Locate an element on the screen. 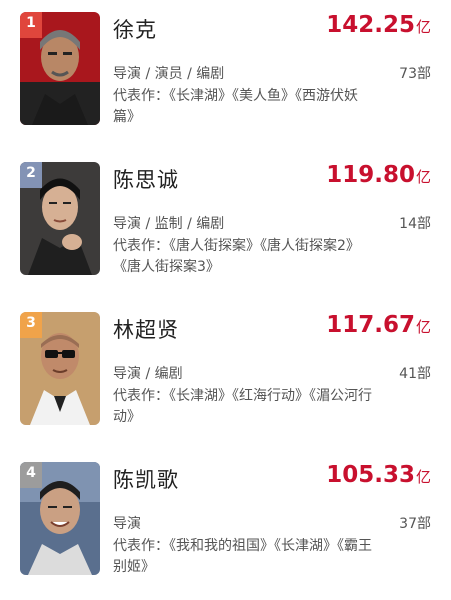  film-count: 73部 is located at coordinates (415, 74).